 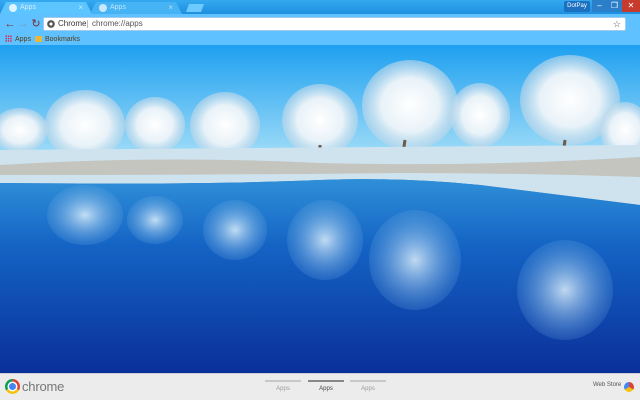 I want to click on page-switcher-3: Apps, so click(x=368, y=386).